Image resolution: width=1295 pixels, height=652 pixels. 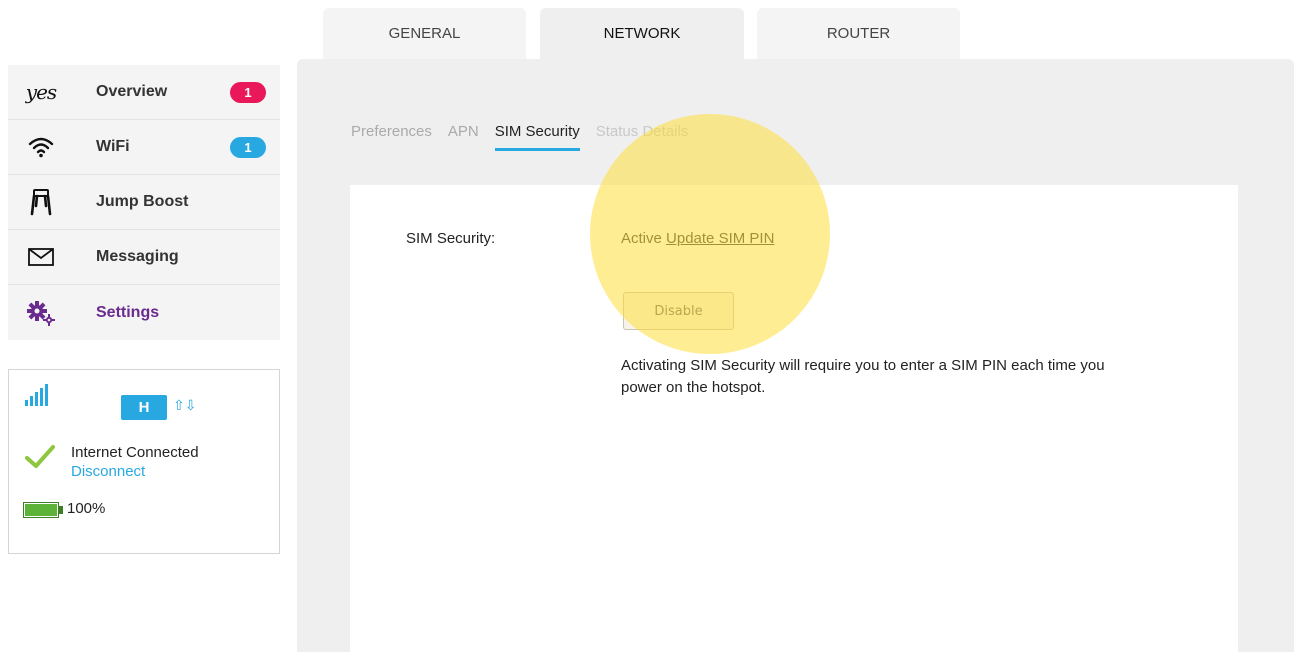 What do you see at coordinates (391, 137) in the screenshot?
I see `subtab-preferences: Preferences` at bounding box center [391, 137].